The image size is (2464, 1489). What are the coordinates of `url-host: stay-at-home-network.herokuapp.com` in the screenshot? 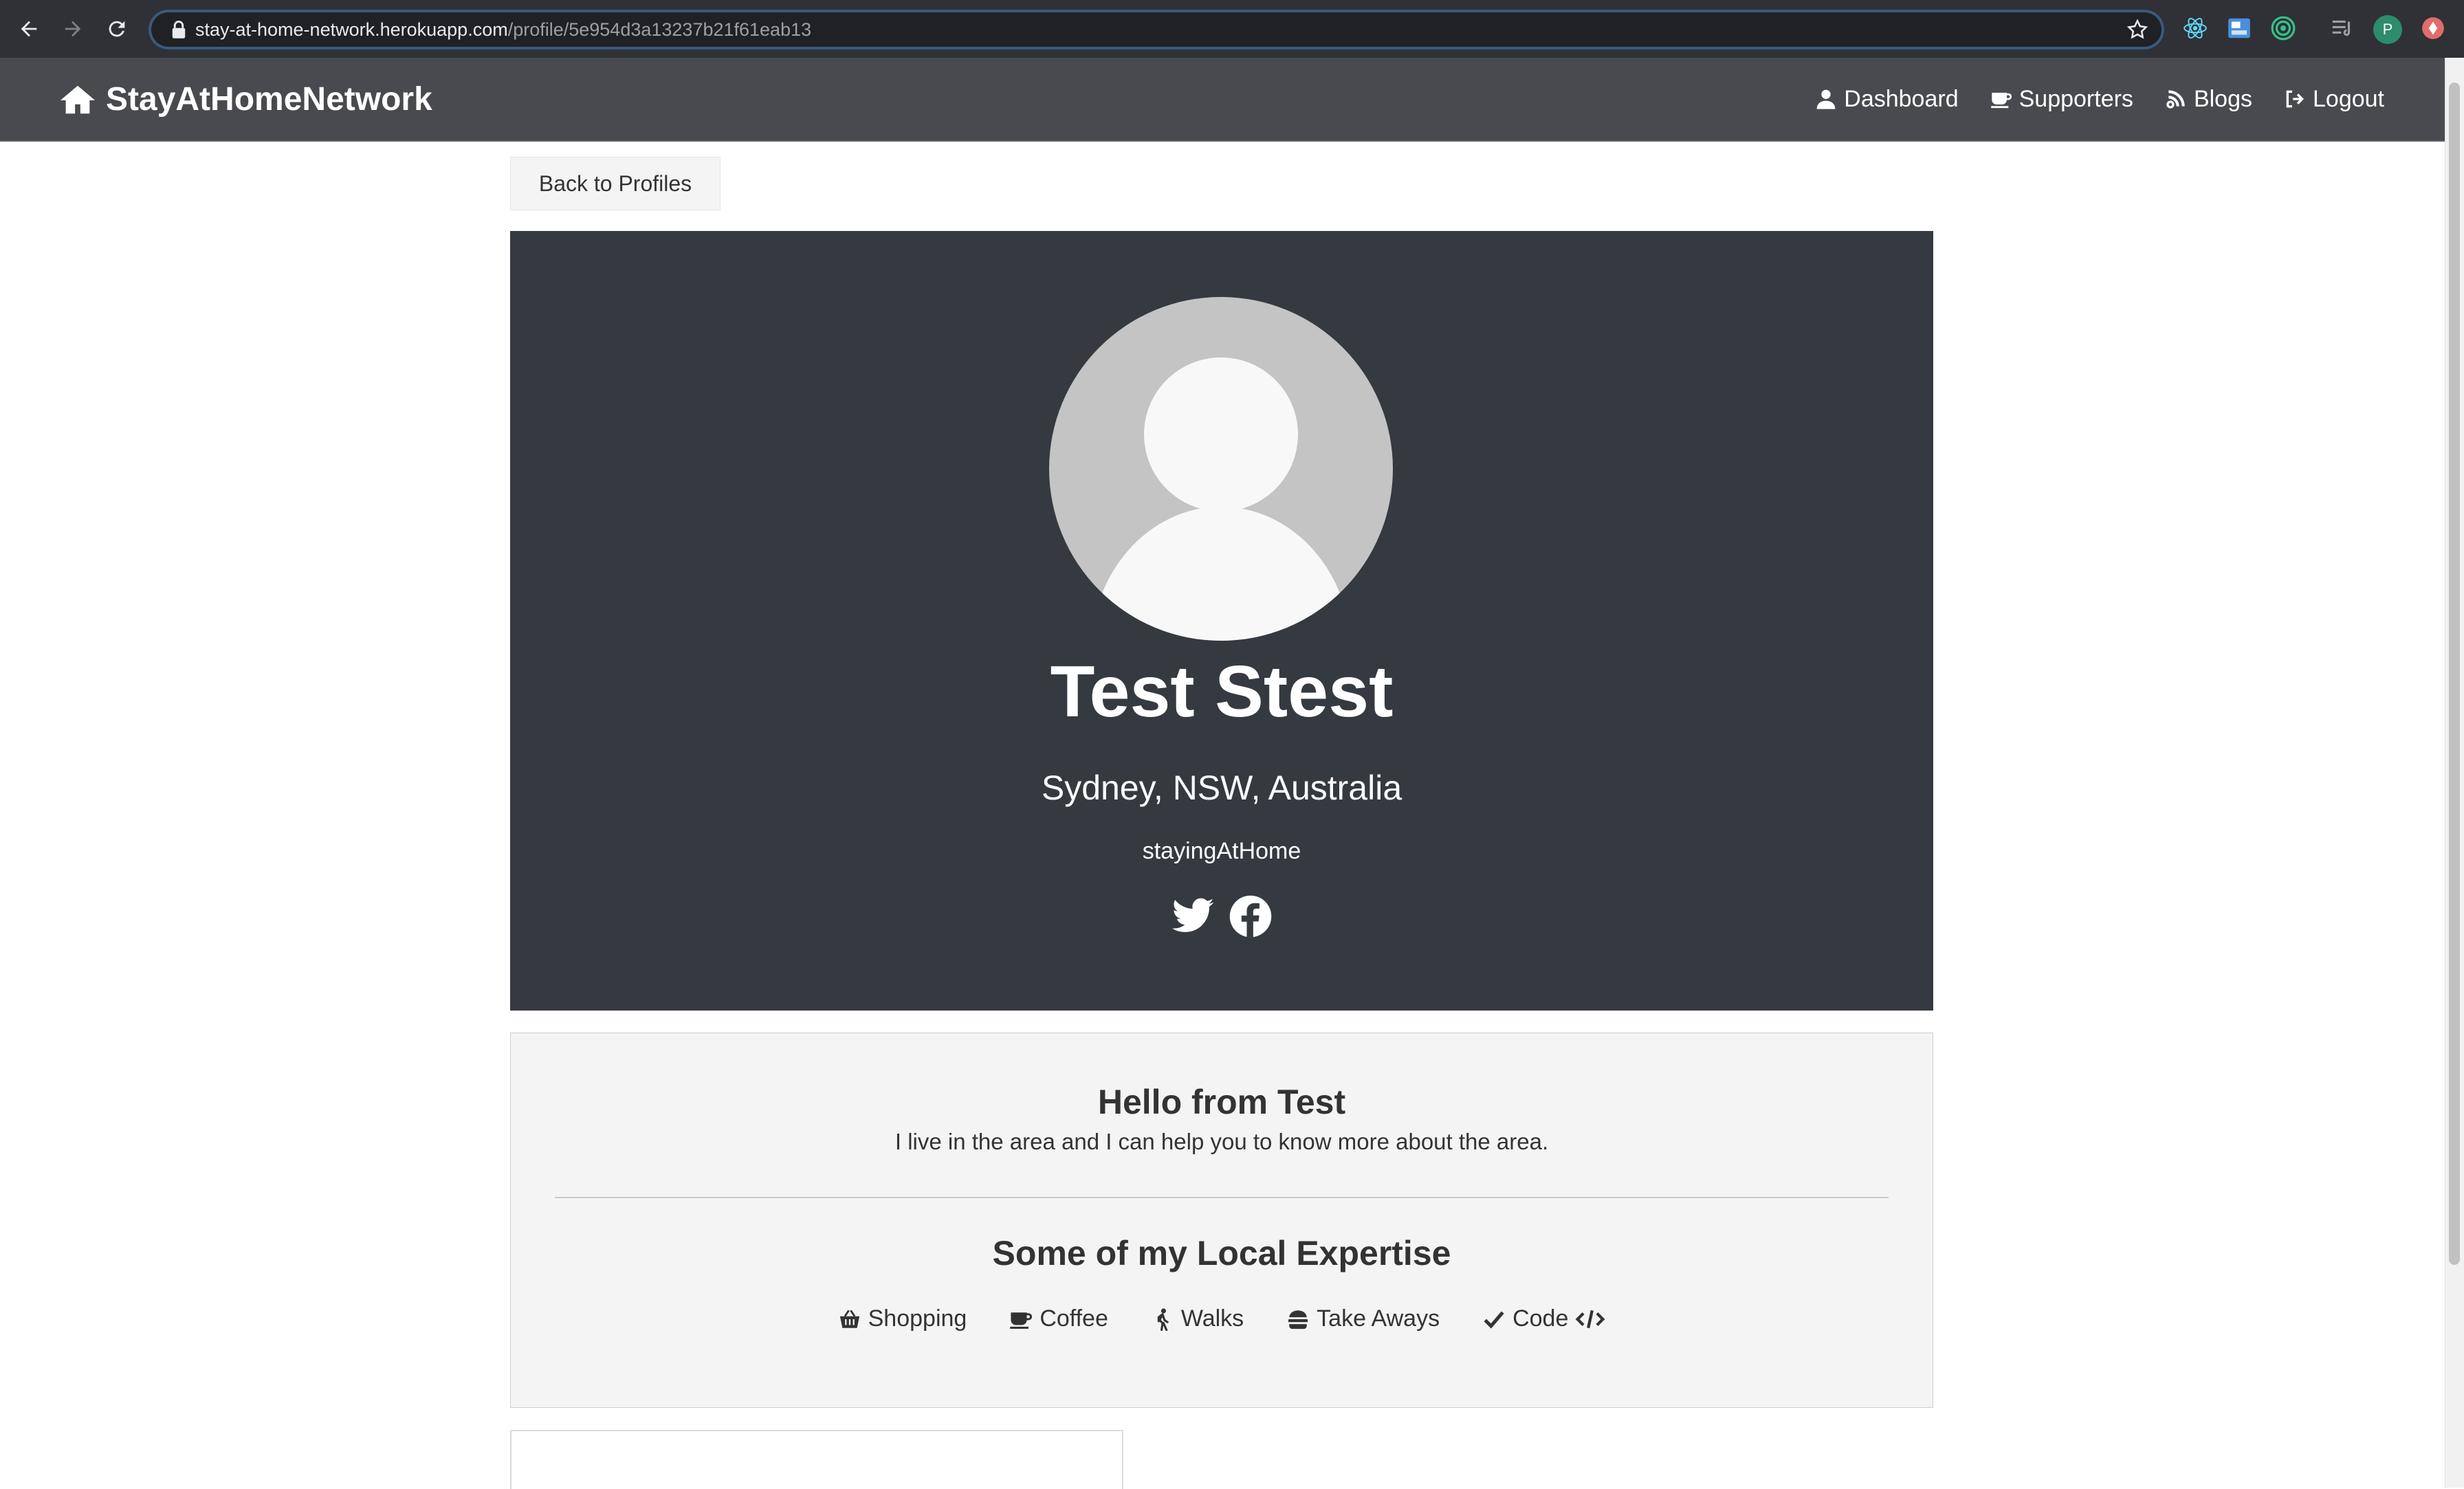 It's located at (351, 29).